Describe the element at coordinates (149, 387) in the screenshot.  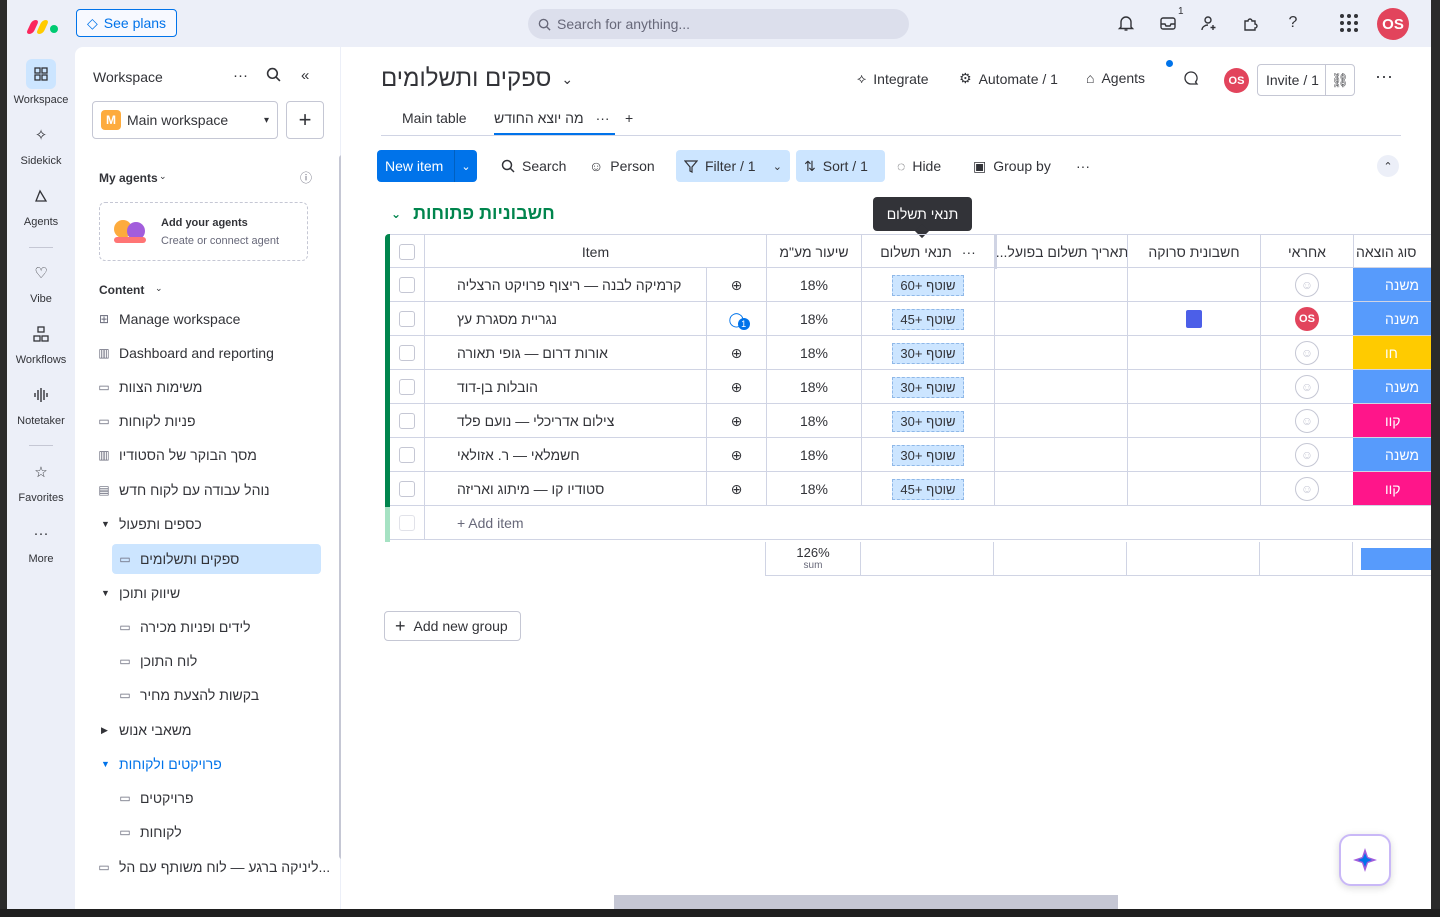
I see `sidebar-item-board: ▭ משימות הצוות` at that location.